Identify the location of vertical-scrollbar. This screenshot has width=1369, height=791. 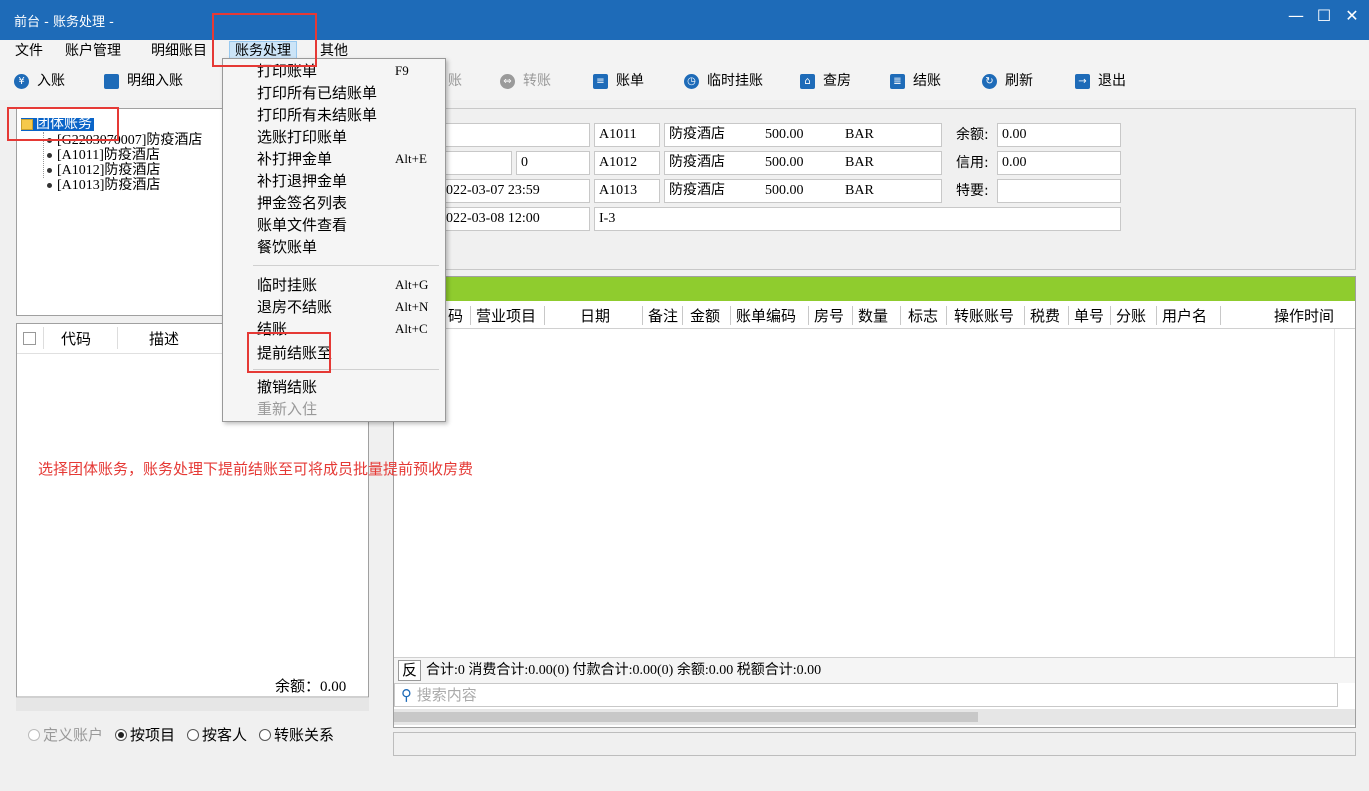
(1344, 493).